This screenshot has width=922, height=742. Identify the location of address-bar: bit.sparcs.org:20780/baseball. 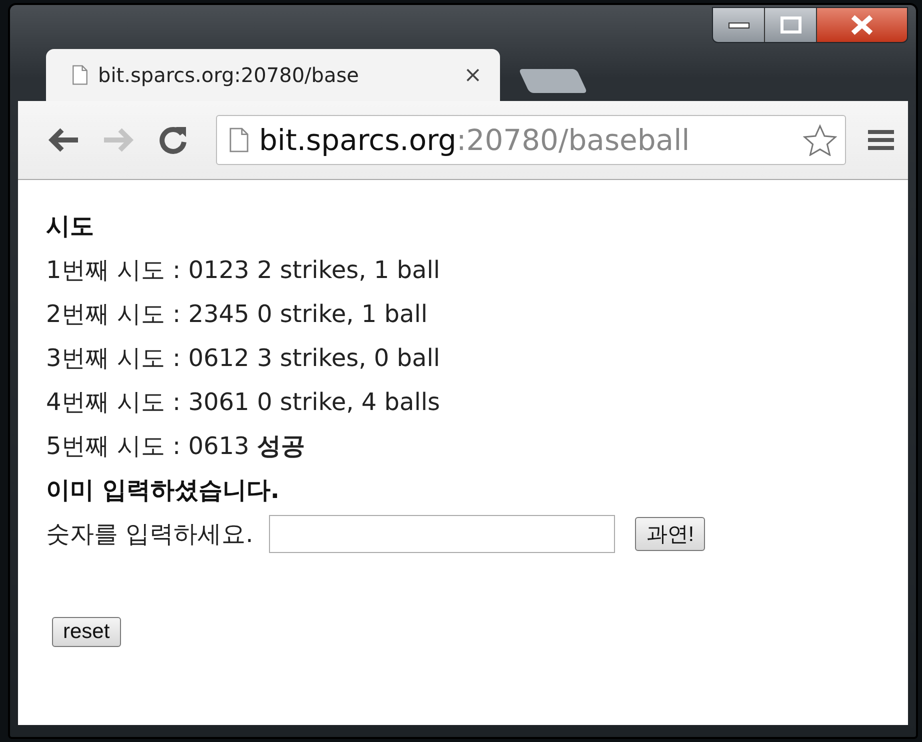
(531, 140).